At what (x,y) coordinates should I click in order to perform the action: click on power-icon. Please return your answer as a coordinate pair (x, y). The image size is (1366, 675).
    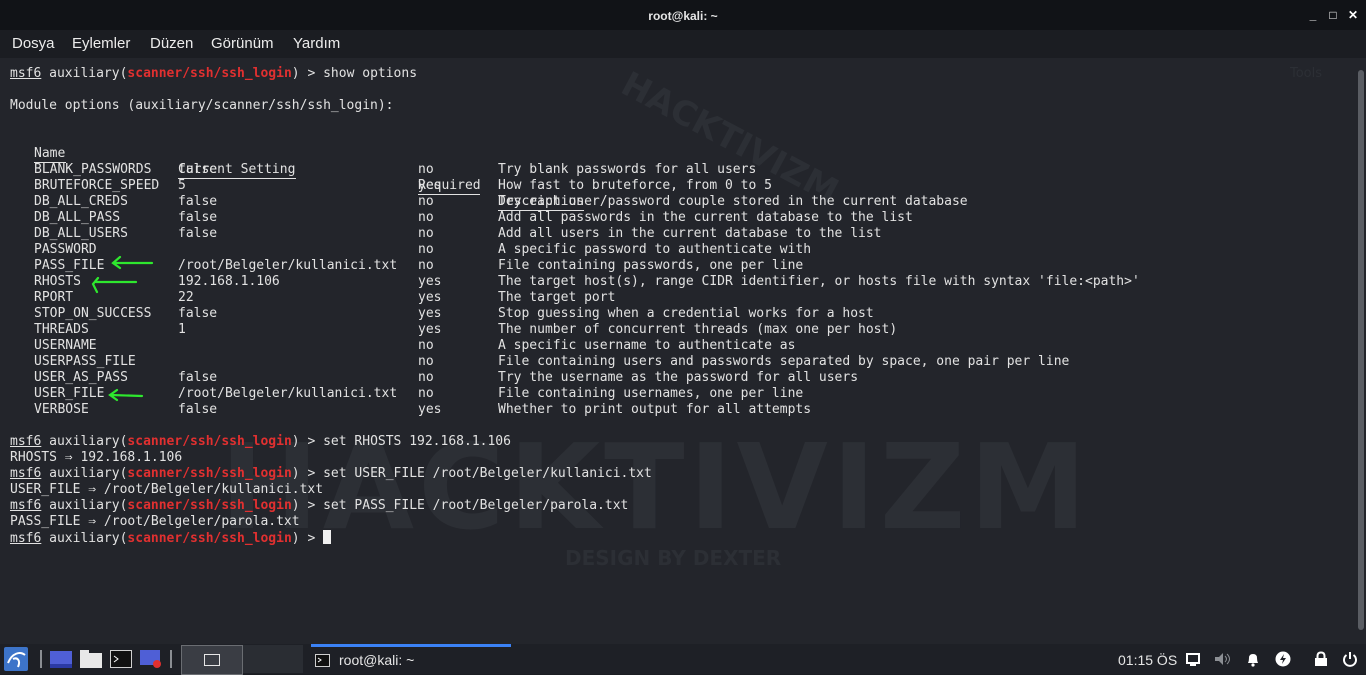
    Looking at the image, I should click on (1350, 659).